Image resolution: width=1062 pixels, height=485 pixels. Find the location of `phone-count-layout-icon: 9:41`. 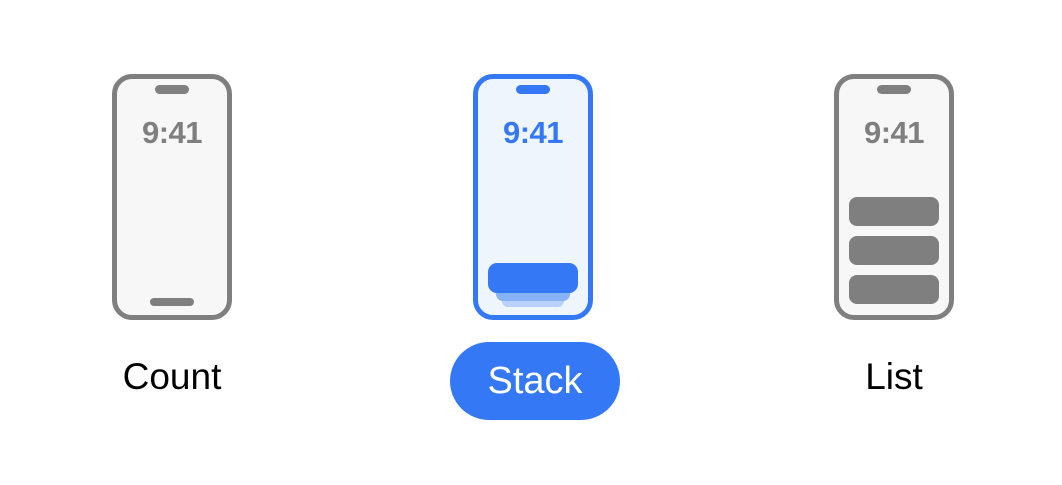

phone-count-layout-icon: 9:41 is located at coordinates (172, 197).